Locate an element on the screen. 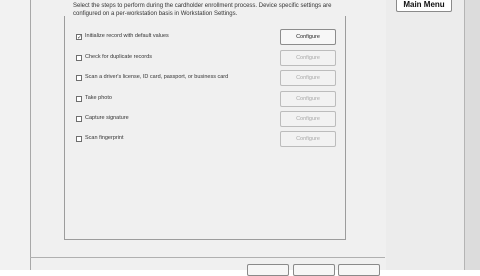 The image size is (480, 276). step-label: Check for duplicate records is located at coordinates (118, 57).